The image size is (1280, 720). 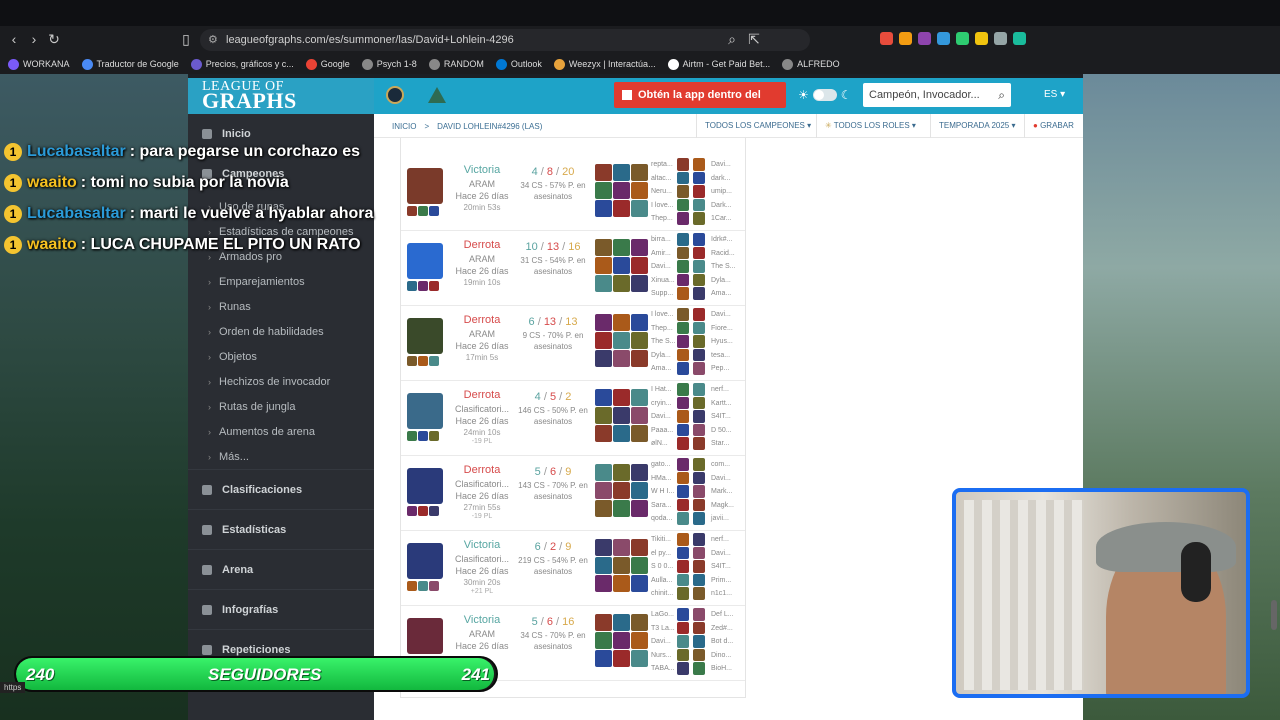 I want to click on get-app-button: Obtén la app dentro del juego, so click(x=700, y=104).